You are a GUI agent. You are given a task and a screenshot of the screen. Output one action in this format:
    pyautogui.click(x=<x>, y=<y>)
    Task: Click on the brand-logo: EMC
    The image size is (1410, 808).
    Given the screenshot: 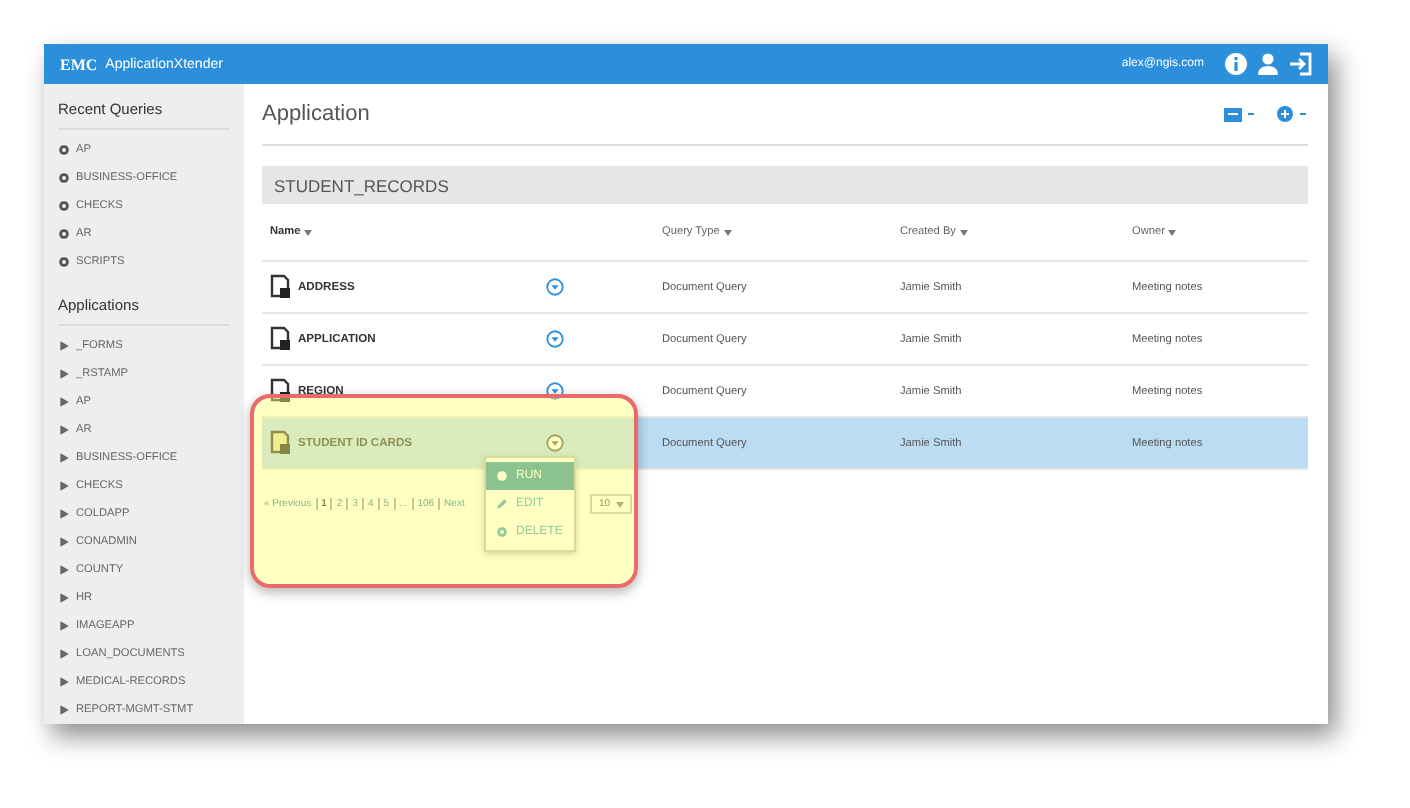 What is the action you would take?
    pyautogui.click(x=79, y=64)
    